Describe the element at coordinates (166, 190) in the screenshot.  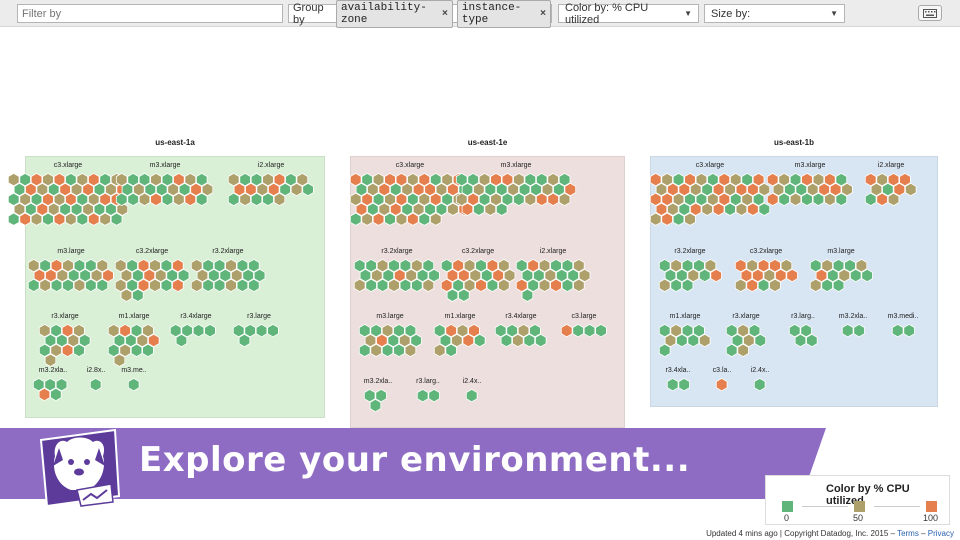
I see `instance-group-m3.xlarge` at that location.